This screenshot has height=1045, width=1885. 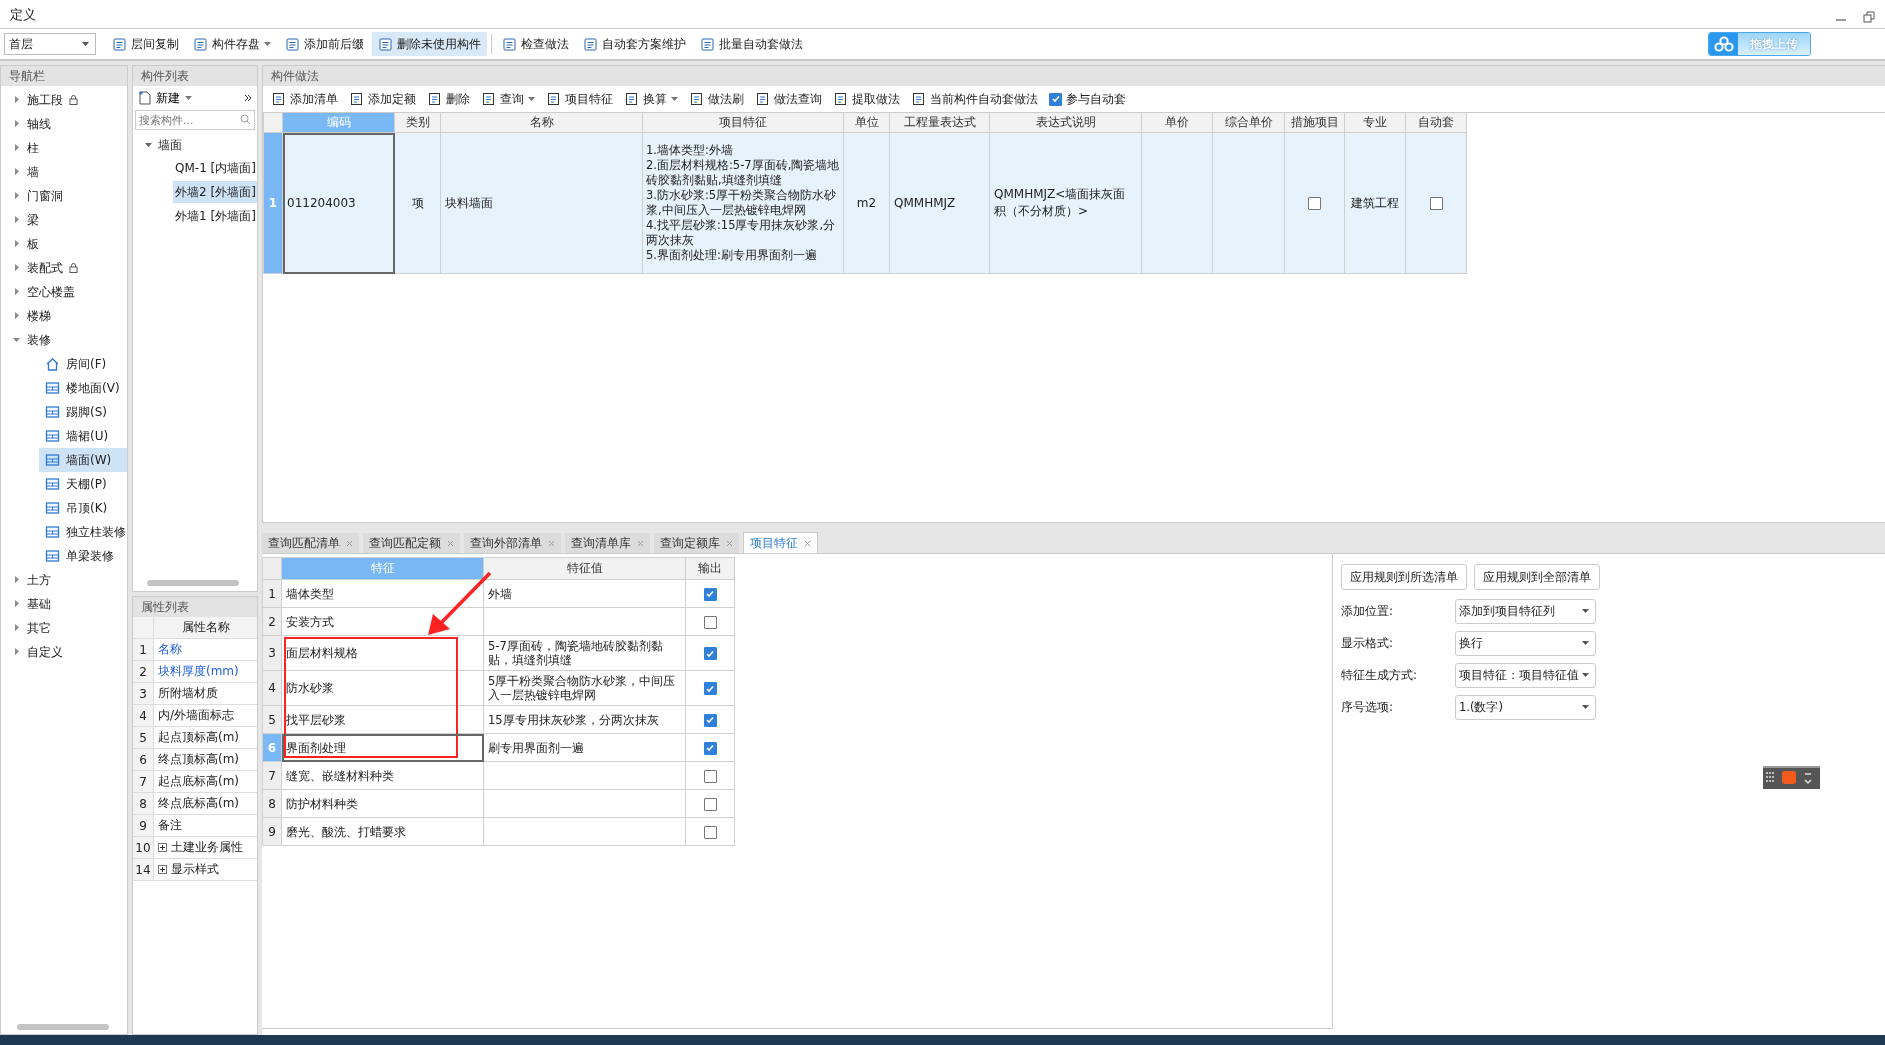 I want to click on apply-rule-button: 应用规则到所选清单, so click(x=1404, y=577).